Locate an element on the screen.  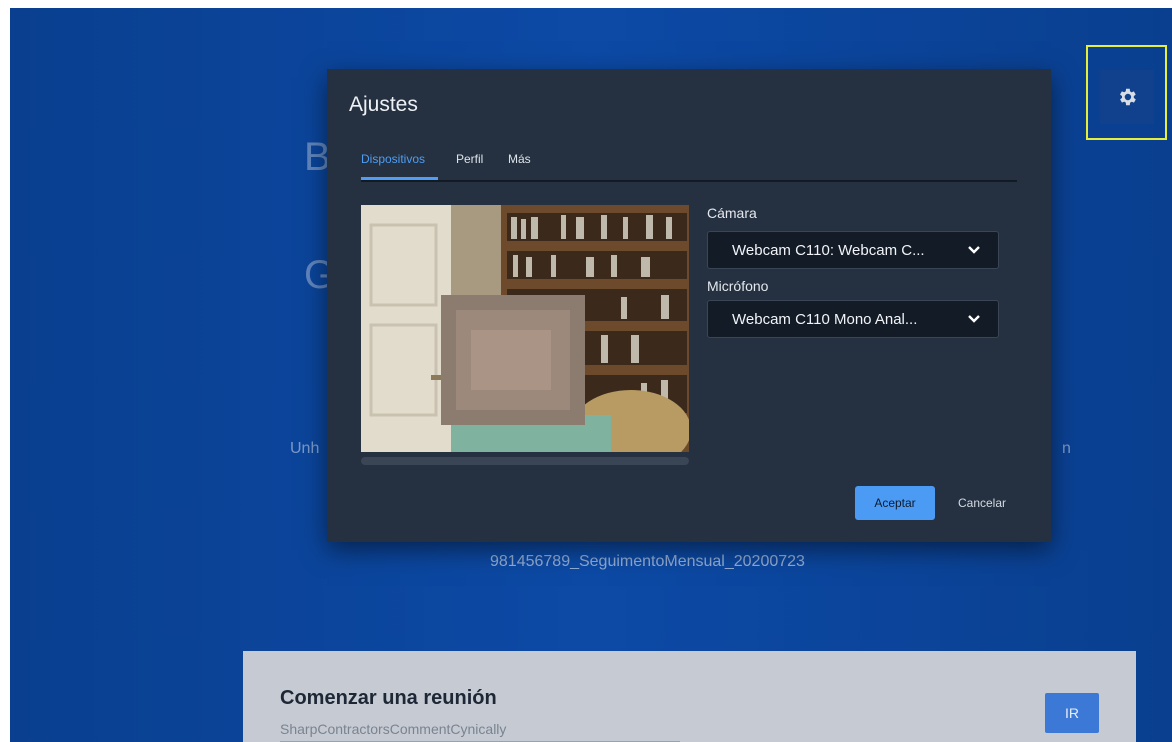
accept-button: Aceptar is located at coordinates (895, 503).